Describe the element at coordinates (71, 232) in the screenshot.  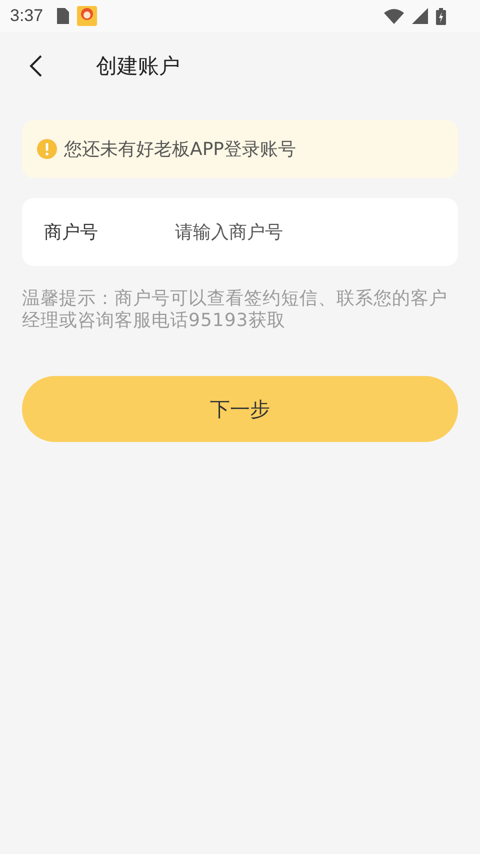
I see `field-label: 商户号` at that location.